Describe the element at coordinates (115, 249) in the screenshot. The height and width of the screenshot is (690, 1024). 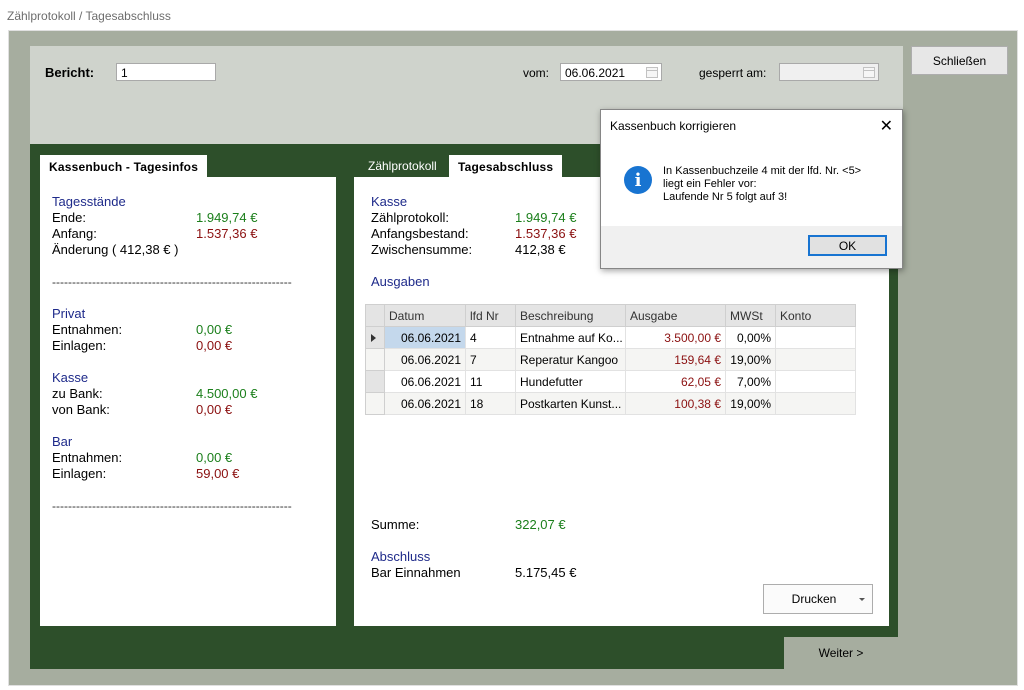
I see `aenderung-text: Änderung ( 412,38 € )` at that location.